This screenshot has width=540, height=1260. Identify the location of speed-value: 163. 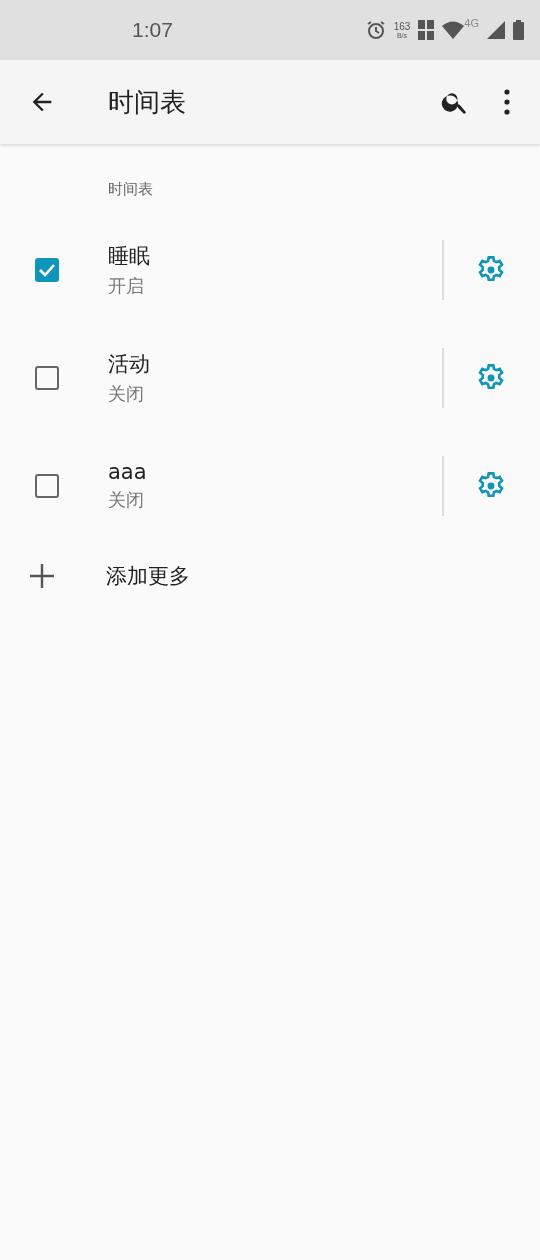
(402, 26).